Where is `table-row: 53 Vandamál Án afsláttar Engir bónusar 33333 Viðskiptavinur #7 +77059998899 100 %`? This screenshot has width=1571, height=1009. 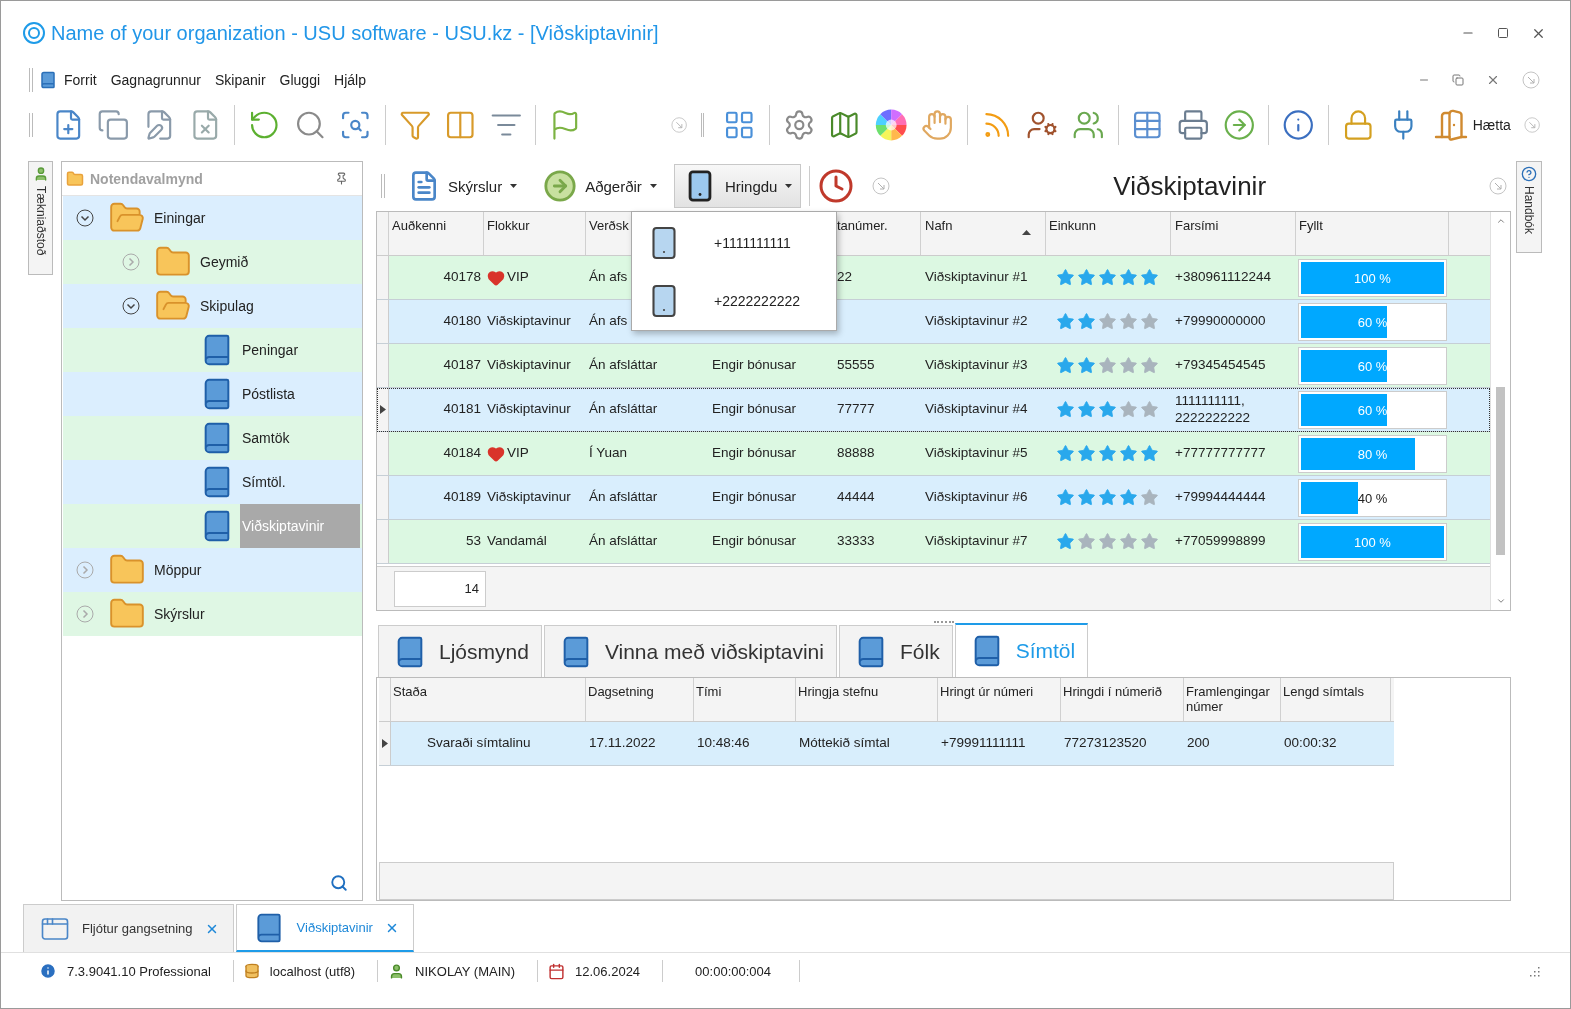
table-row: 53 Vandamál Án afsláttar Engir bónusar 33333 Viðskiptavinur #7 +77059998899 100 % is located at coordinates (933, 542).